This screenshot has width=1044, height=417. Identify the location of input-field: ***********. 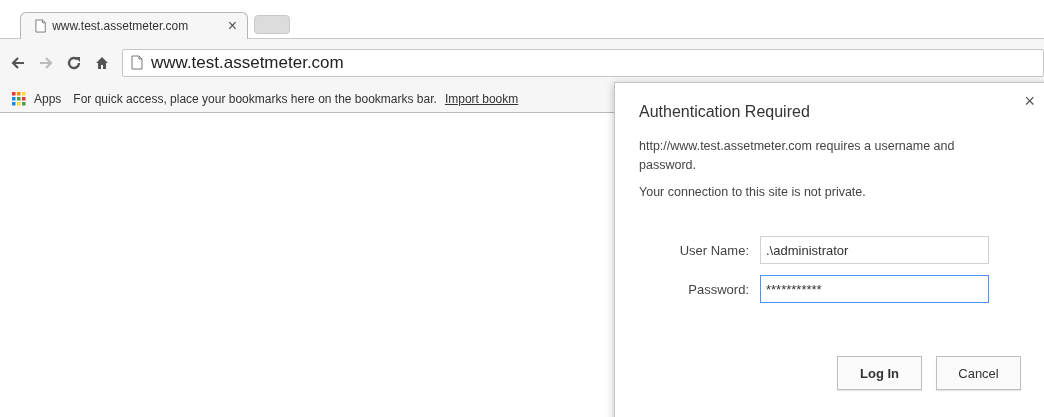
(874, 289).